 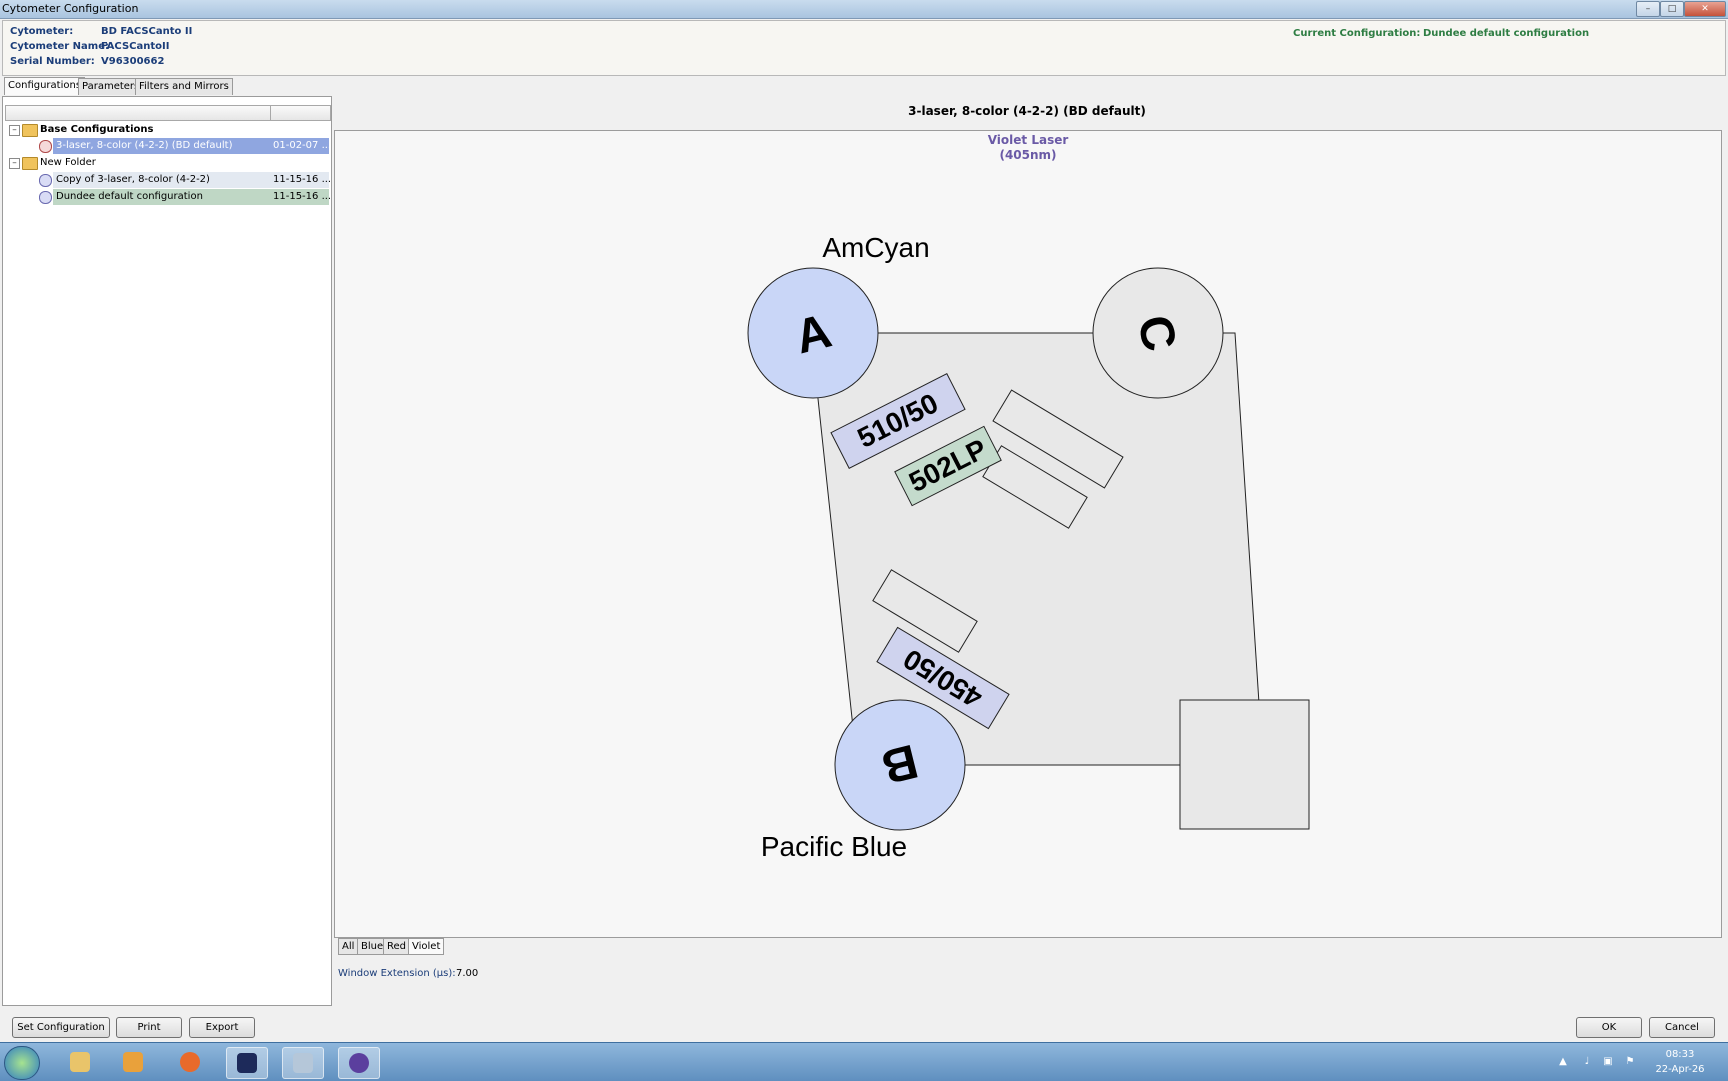 What do you see at coordinates (45, 86) in the screenshot?
I see `tab-configurations: Configurations` at bounding box center [45, 86].